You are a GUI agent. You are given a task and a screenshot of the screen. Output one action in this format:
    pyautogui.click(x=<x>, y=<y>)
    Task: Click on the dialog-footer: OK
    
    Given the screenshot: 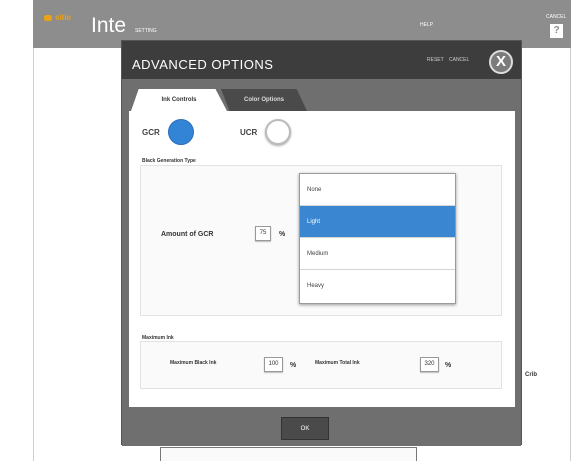 What is the action you would take?
    pyautogui.click(x=321, y=426)
    